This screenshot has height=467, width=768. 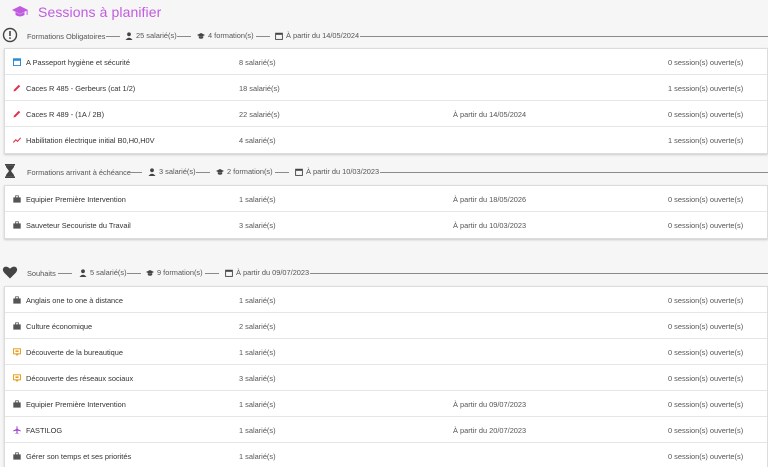 I want to click on section-salaries: 25 salarié(s), so click(x=151, y=35).